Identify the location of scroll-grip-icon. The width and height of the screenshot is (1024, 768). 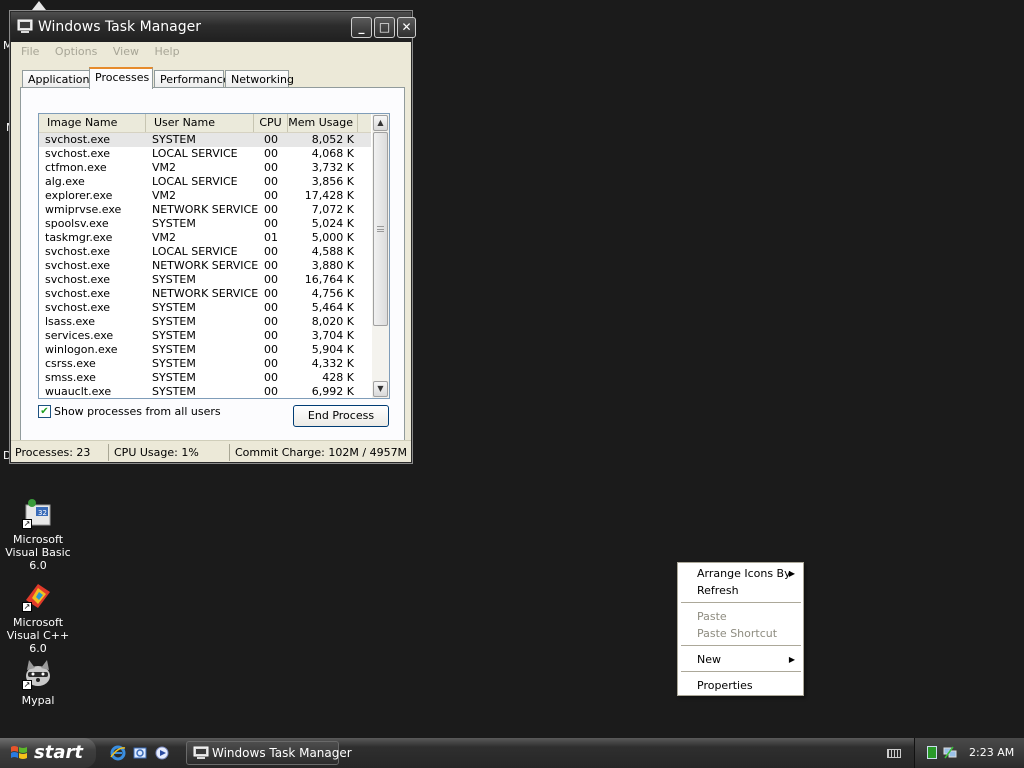
(380, 229).